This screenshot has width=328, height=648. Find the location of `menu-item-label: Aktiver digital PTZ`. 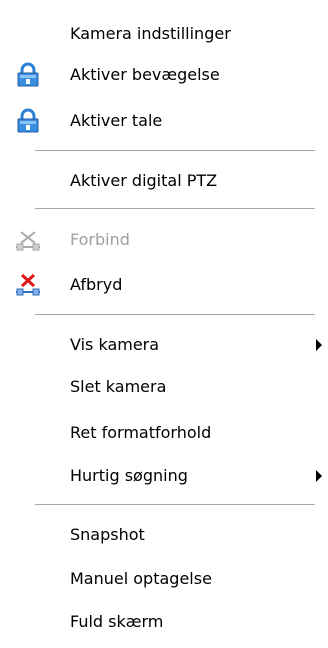

menu-item-label: Aktiver digital PTZ is located at coordinates (144, 180).